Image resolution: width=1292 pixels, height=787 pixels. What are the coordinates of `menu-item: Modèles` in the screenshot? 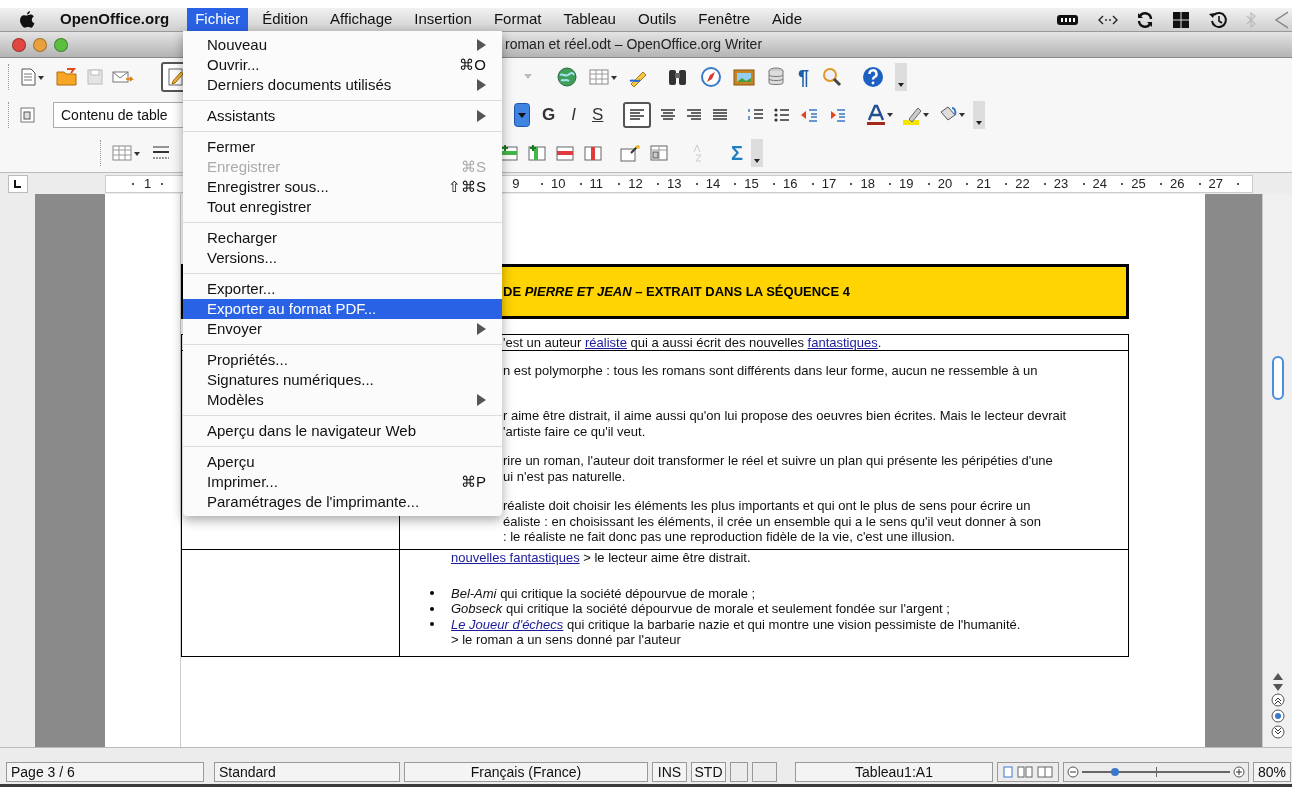 It's located at (342, 400).